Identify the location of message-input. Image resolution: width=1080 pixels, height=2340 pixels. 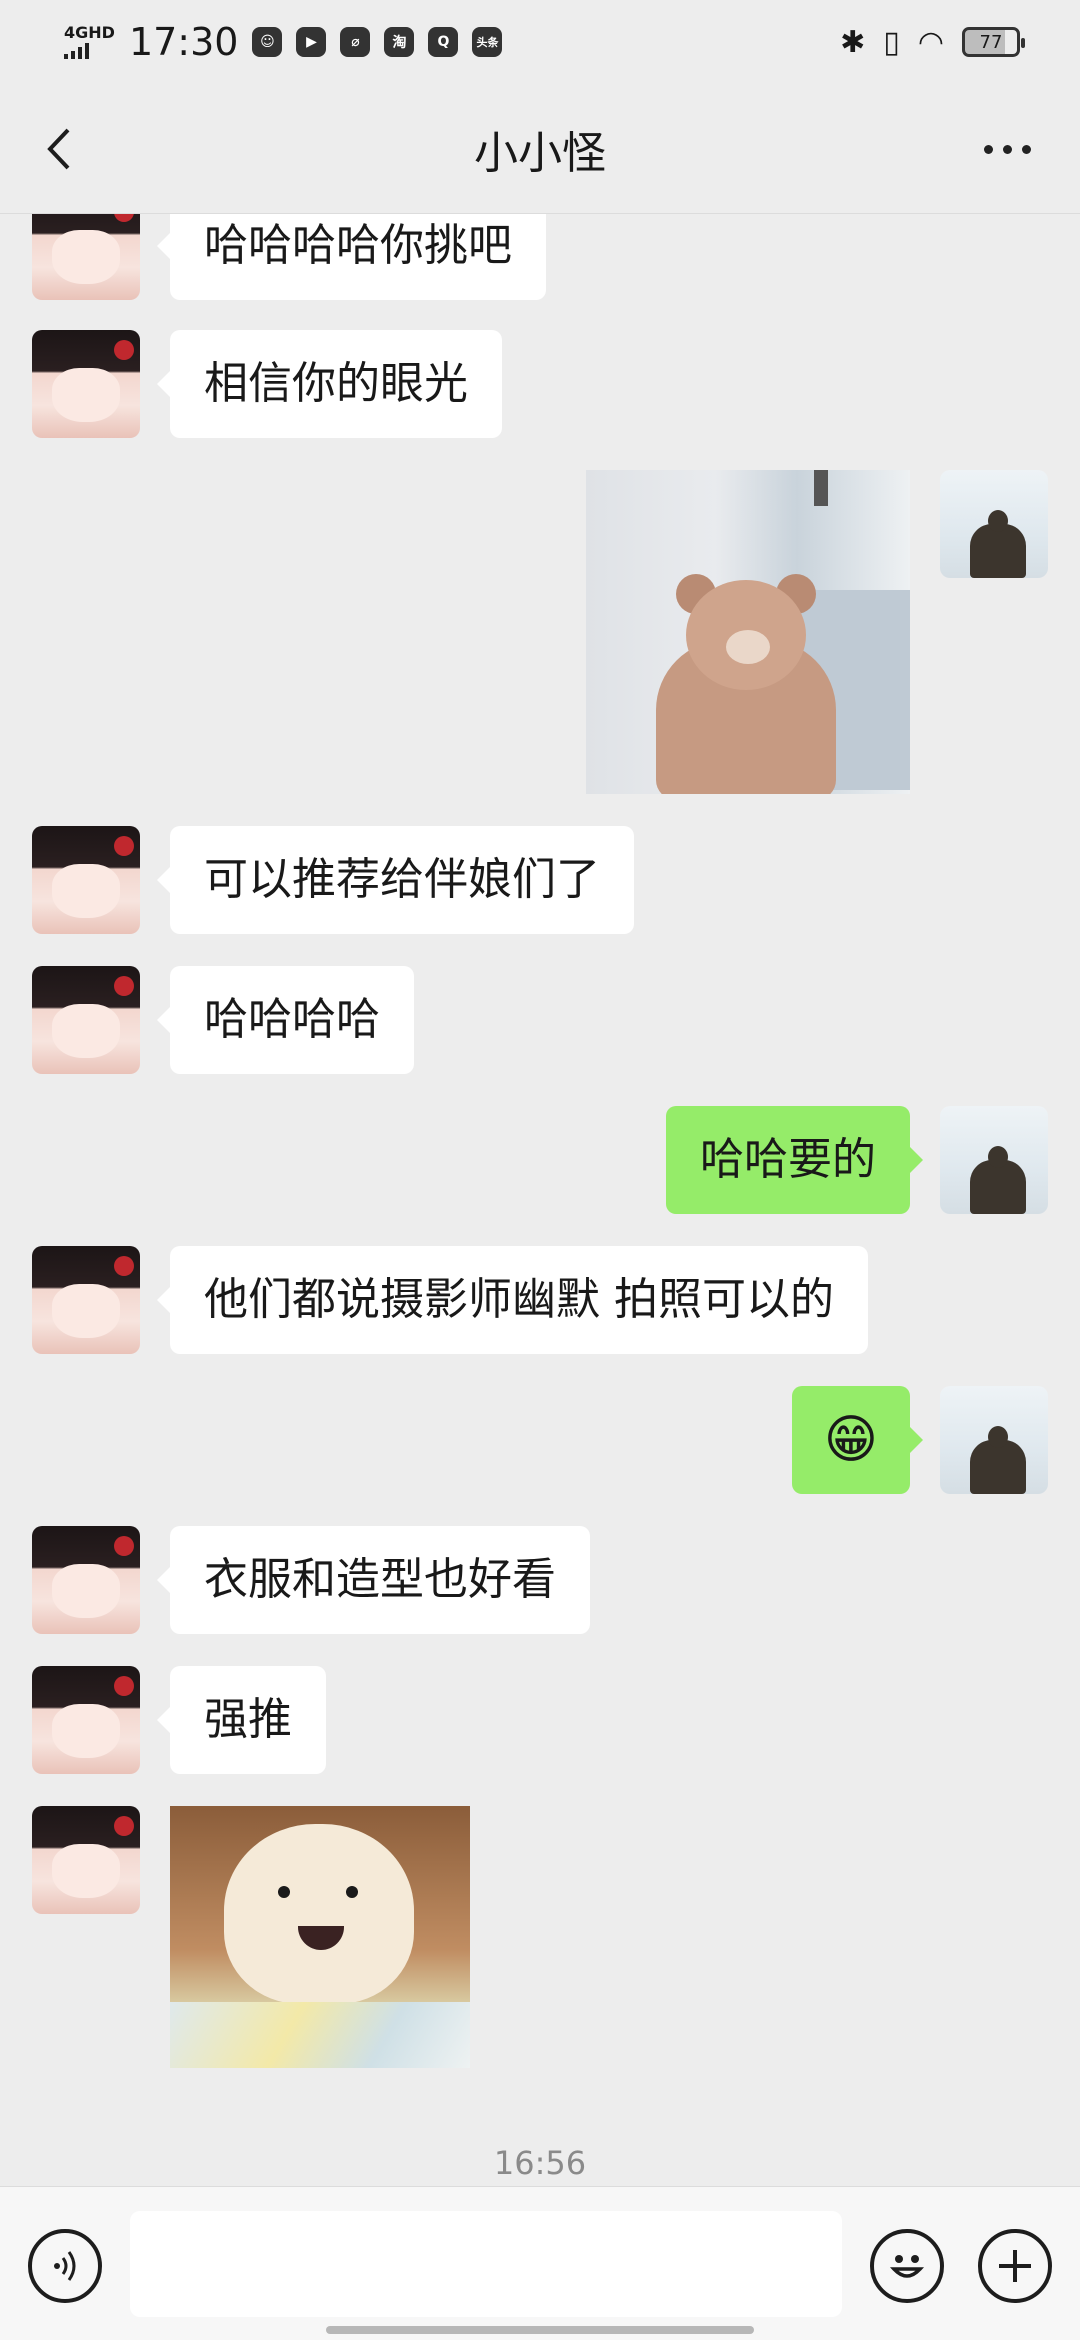
(486, 2264).